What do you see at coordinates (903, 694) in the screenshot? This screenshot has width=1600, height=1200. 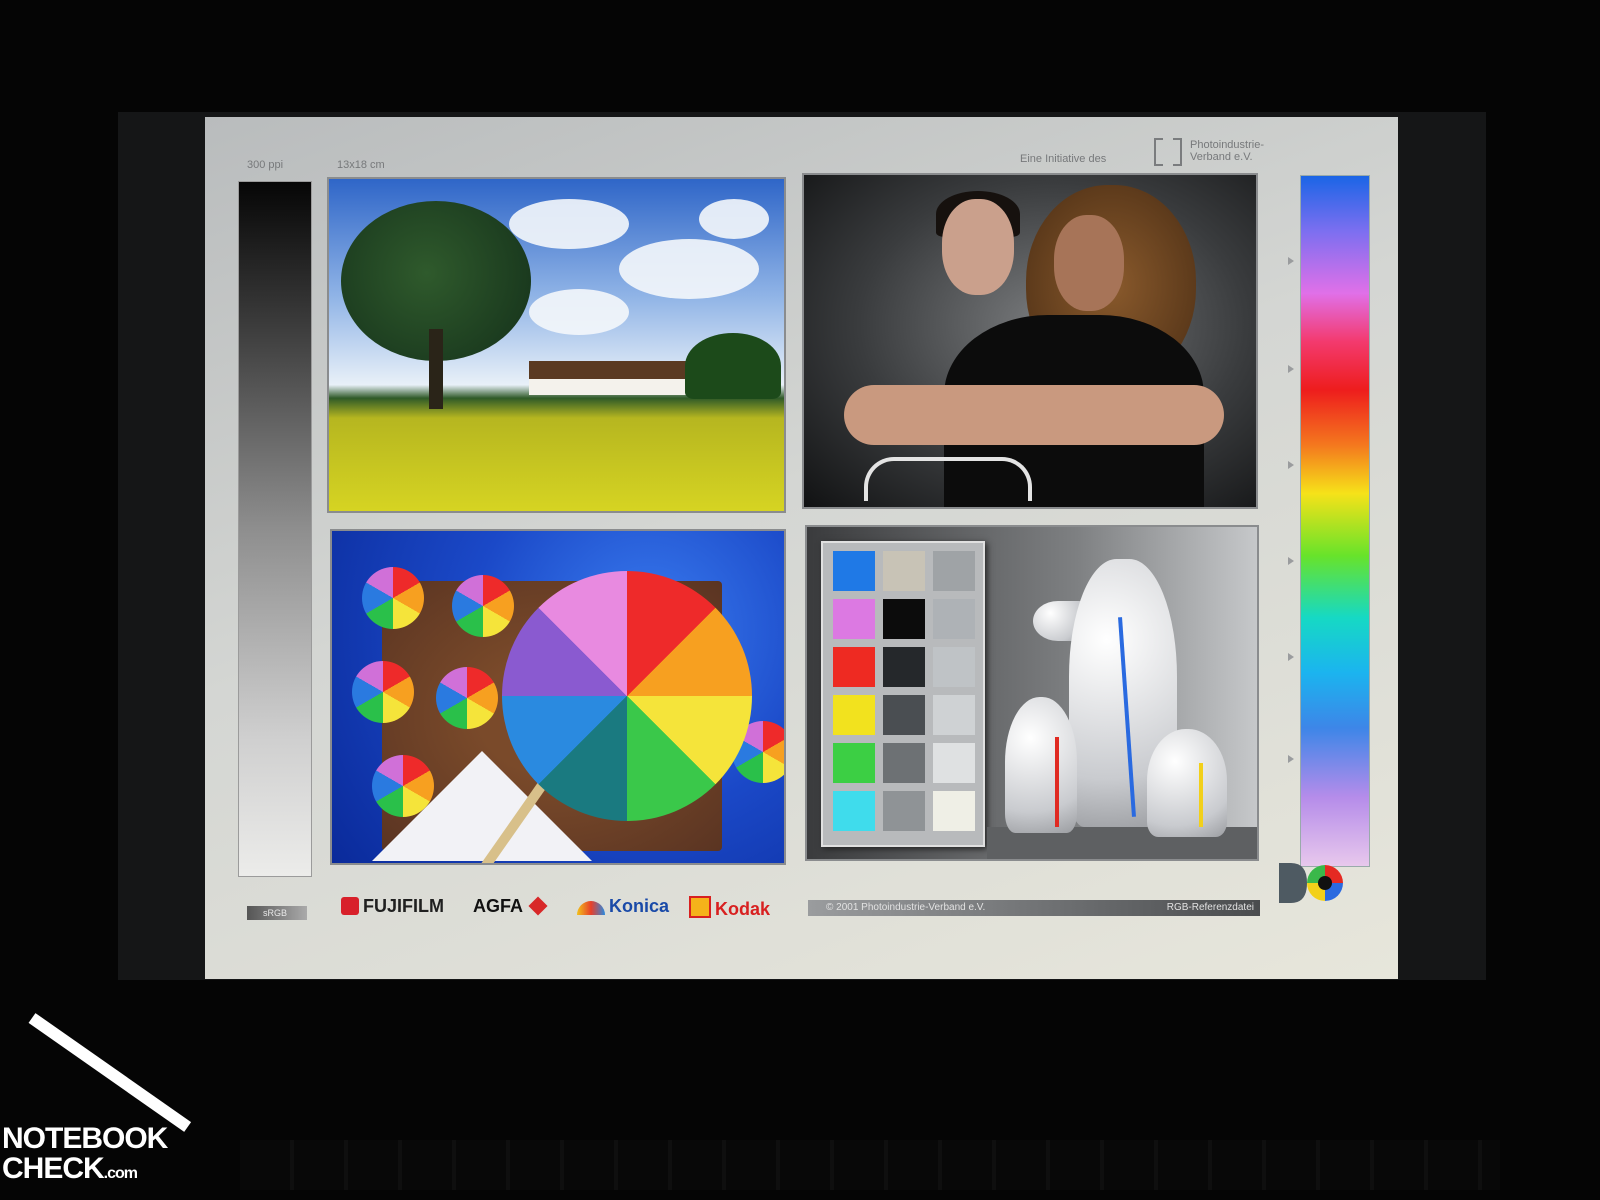 I see `color-checker` at bounding box center [903, 694].